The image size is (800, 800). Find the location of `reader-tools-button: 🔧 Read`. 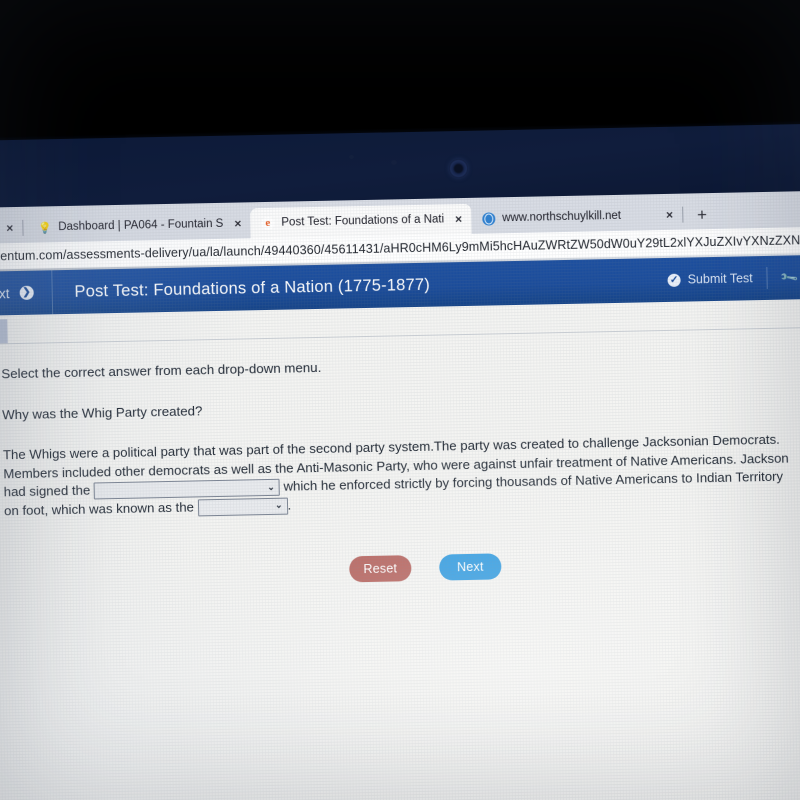

reader-tools-button: 🔧 Read is located at coordinates (783, 277).